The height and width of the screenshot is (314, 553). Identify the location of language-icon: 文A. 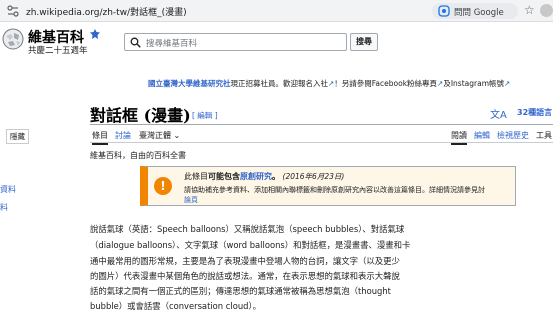
(498, 115).